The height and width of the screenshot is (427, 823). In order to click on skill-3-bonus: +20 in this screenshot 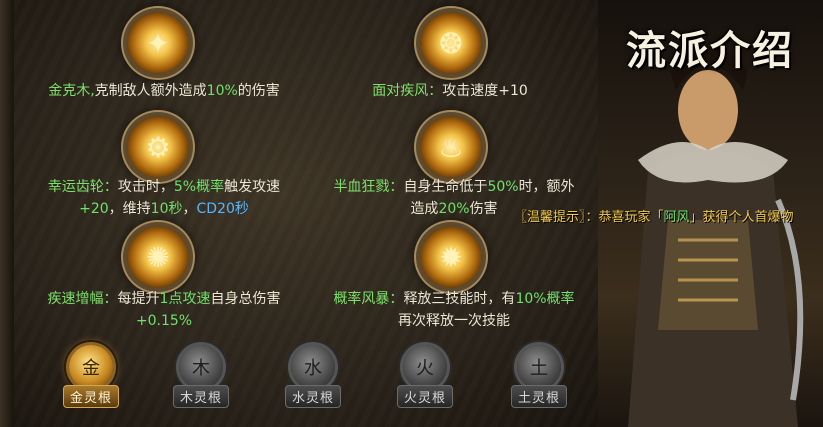, I will do `click(94, 209)`.